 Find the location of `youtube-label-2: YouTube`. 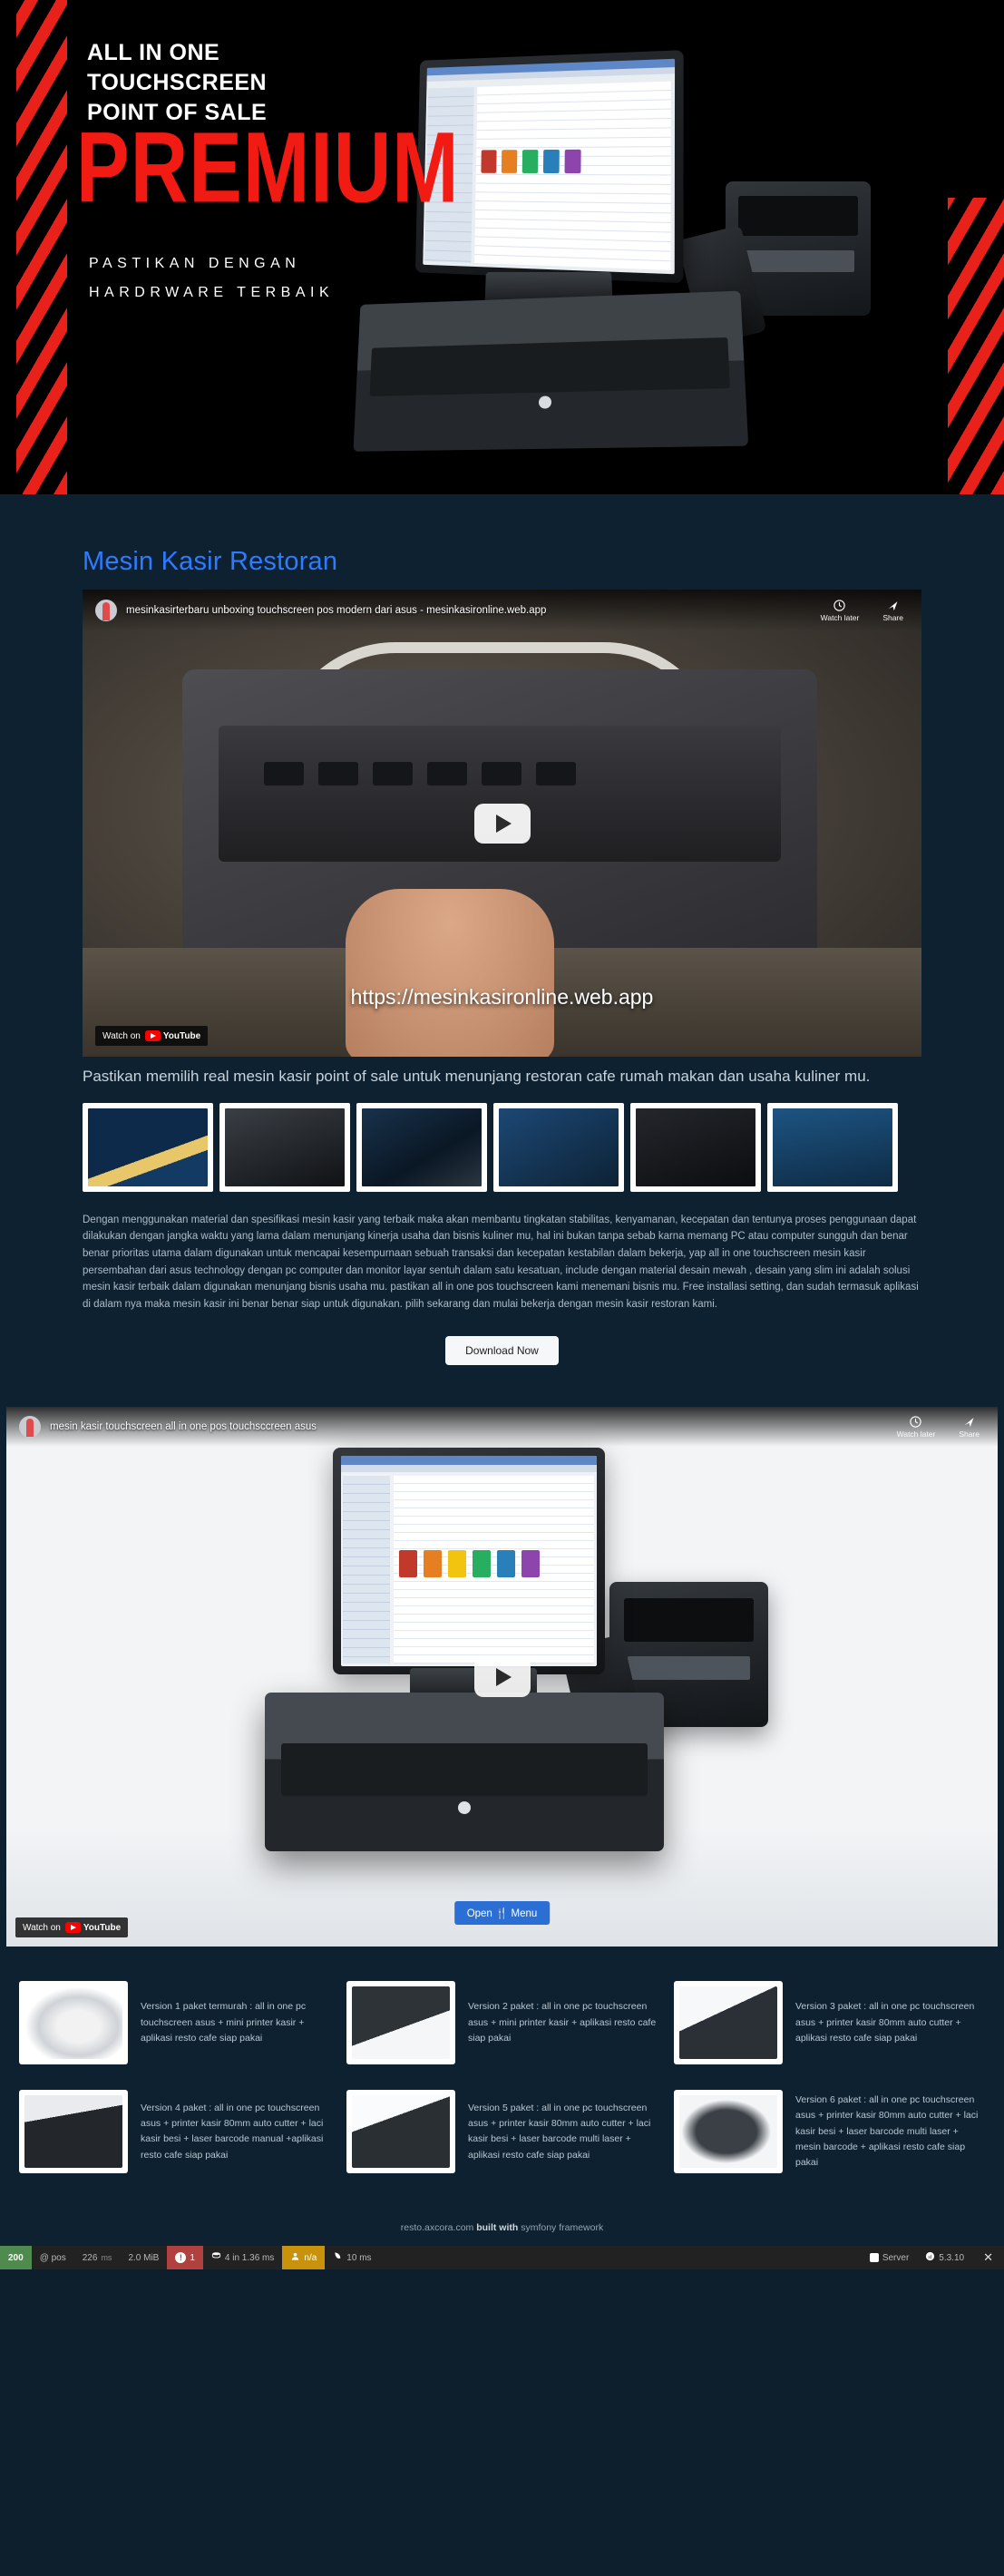

youtube-label-2: YouTube is located at coordinates (102, 1927).